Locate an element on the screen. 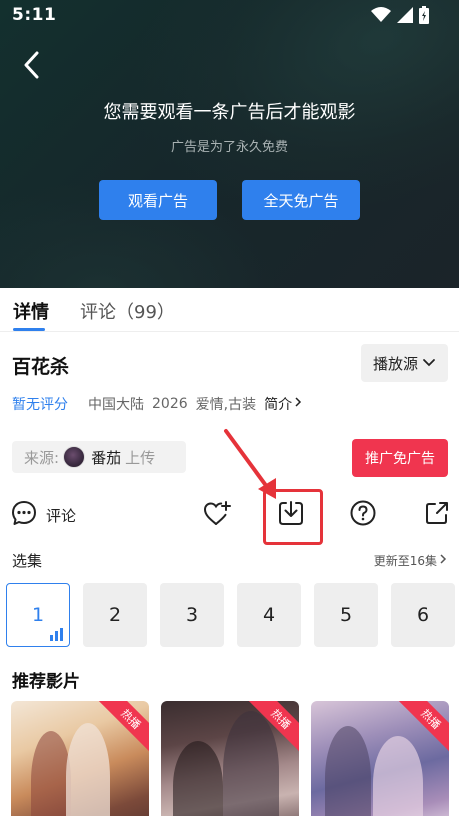 This screenshot has height=816, width=459. episode-button: 4 is located at coordinates (269, 615).